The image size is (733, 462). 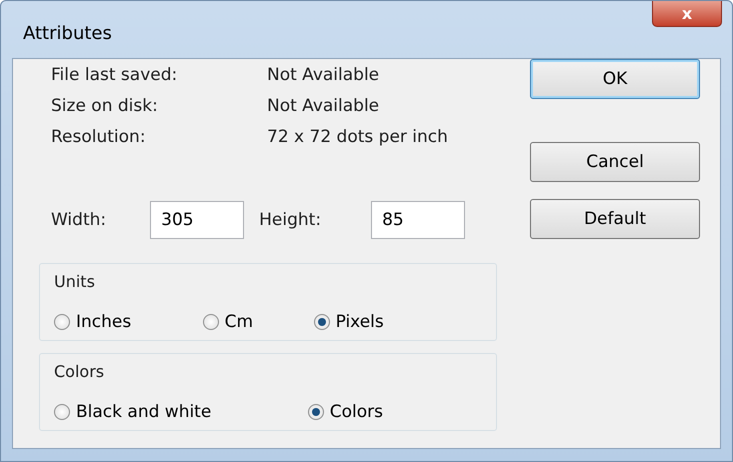 What do you see at coordinates (615, 79) in the screenshot?
I see `dialog-button: OK` at bounding box center [615, 79].